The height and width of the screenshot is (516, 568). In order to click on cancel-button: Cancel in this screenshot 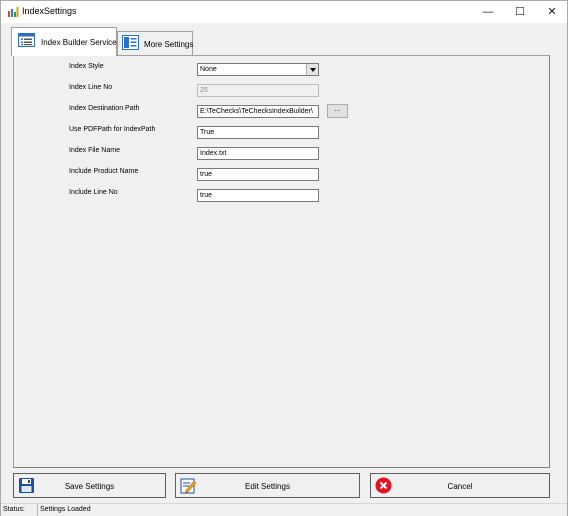, I will do `click(460, 485)`.